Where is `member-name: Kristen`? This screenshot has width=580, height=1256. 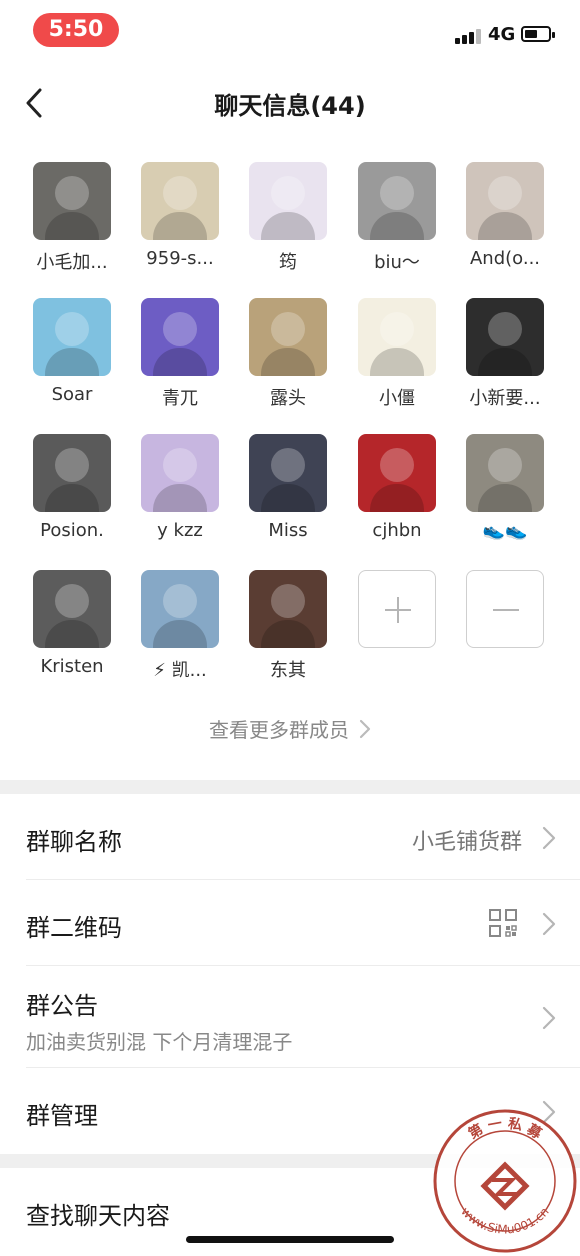 member-name: Kristen is located at coordinates (72, 666).